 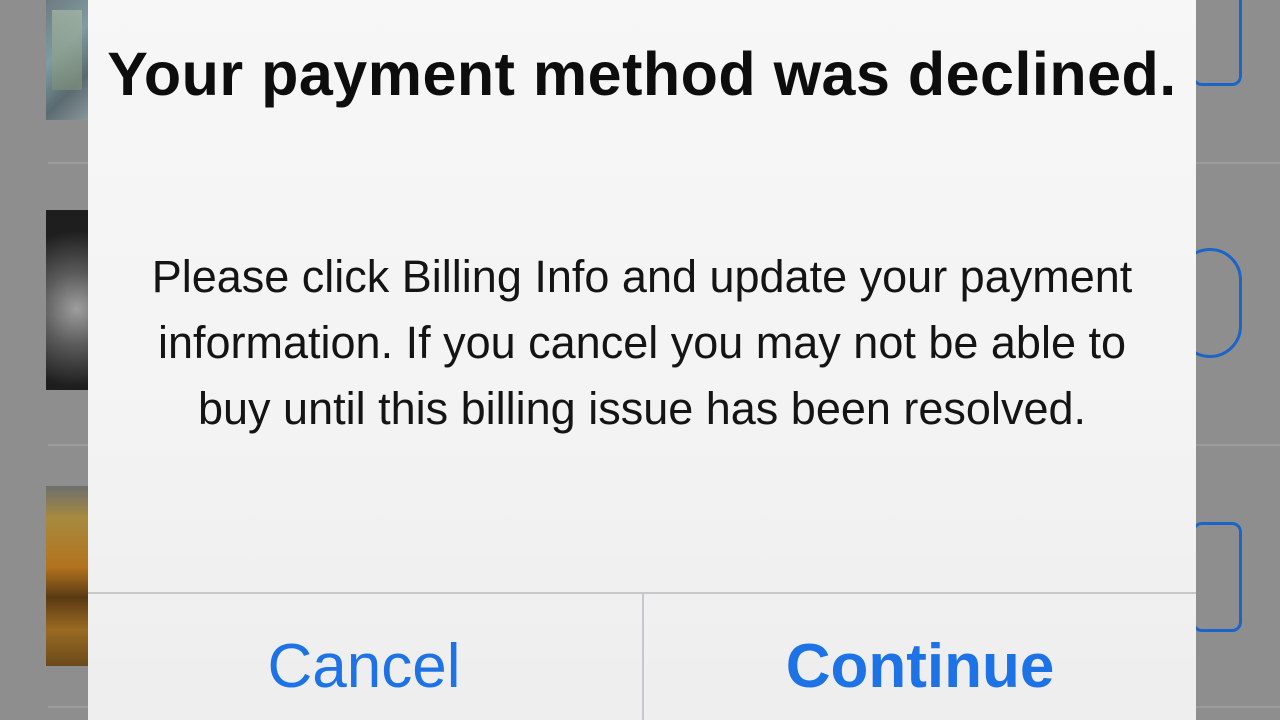 What do you see at coordinates (920, 657) in the screenshot?
I see `continue-button: Continue` at bounding box center [920, 657].